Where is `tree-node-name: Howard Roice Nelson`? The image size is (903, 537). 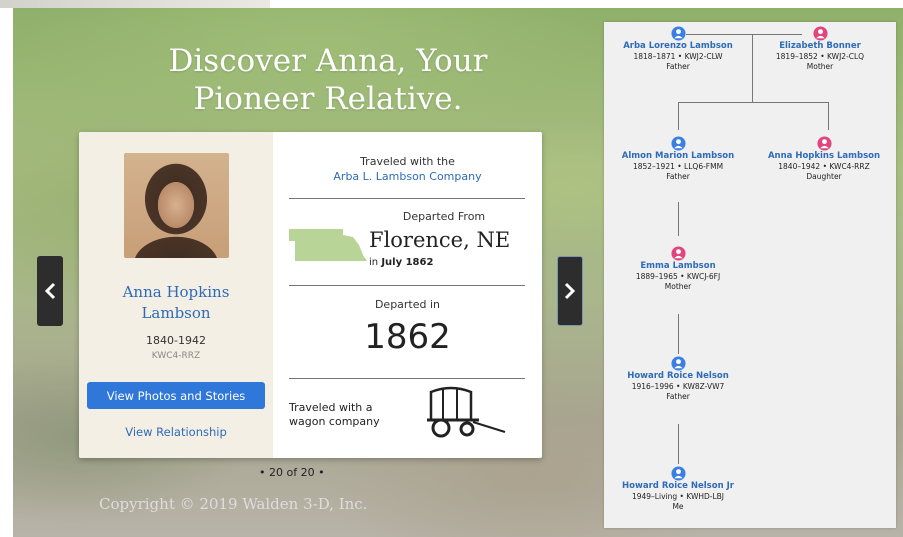 tree-node-name: Howard Roice Nelson is located at coordinates (678, 376).